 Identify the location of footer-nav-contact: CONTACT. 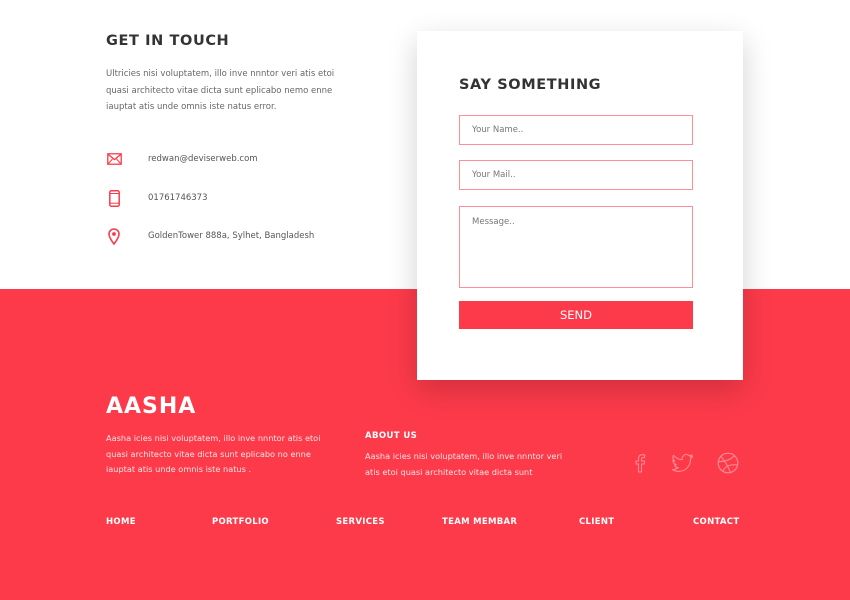
(716, 522).